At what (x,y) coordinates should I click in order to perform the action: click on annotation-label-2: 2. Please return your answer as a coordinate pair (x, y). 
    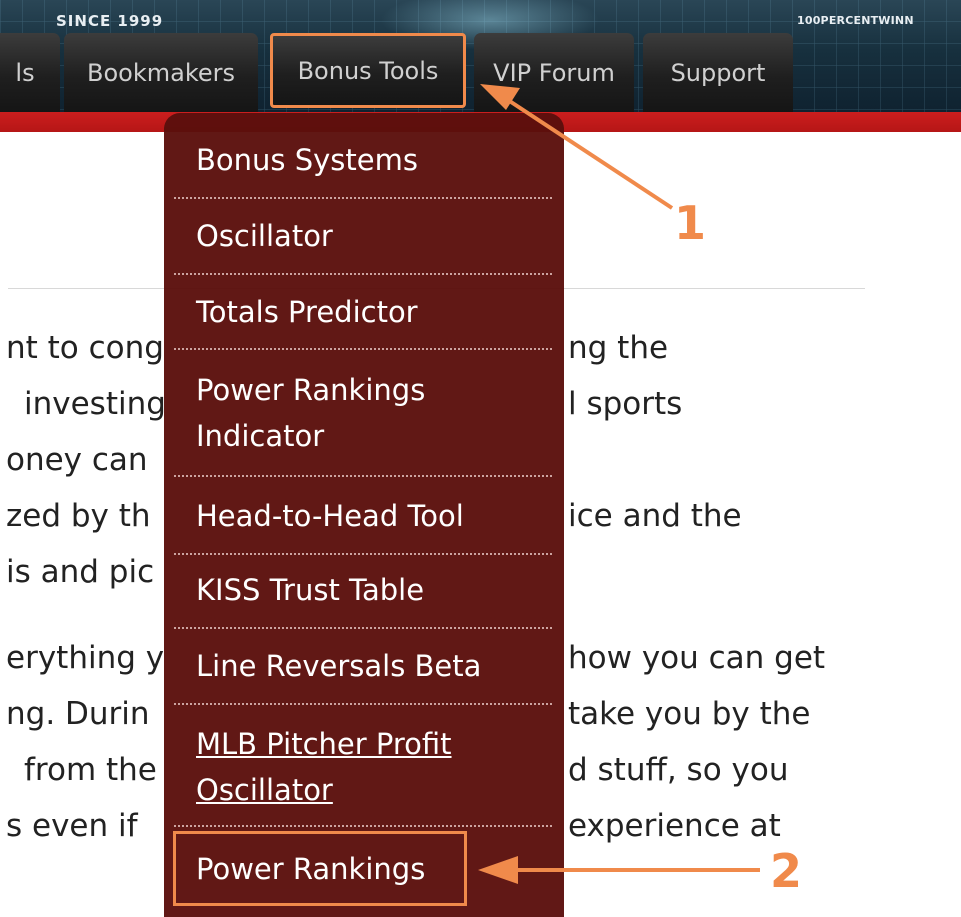
    Looking at the image, I should click on (786, 871).